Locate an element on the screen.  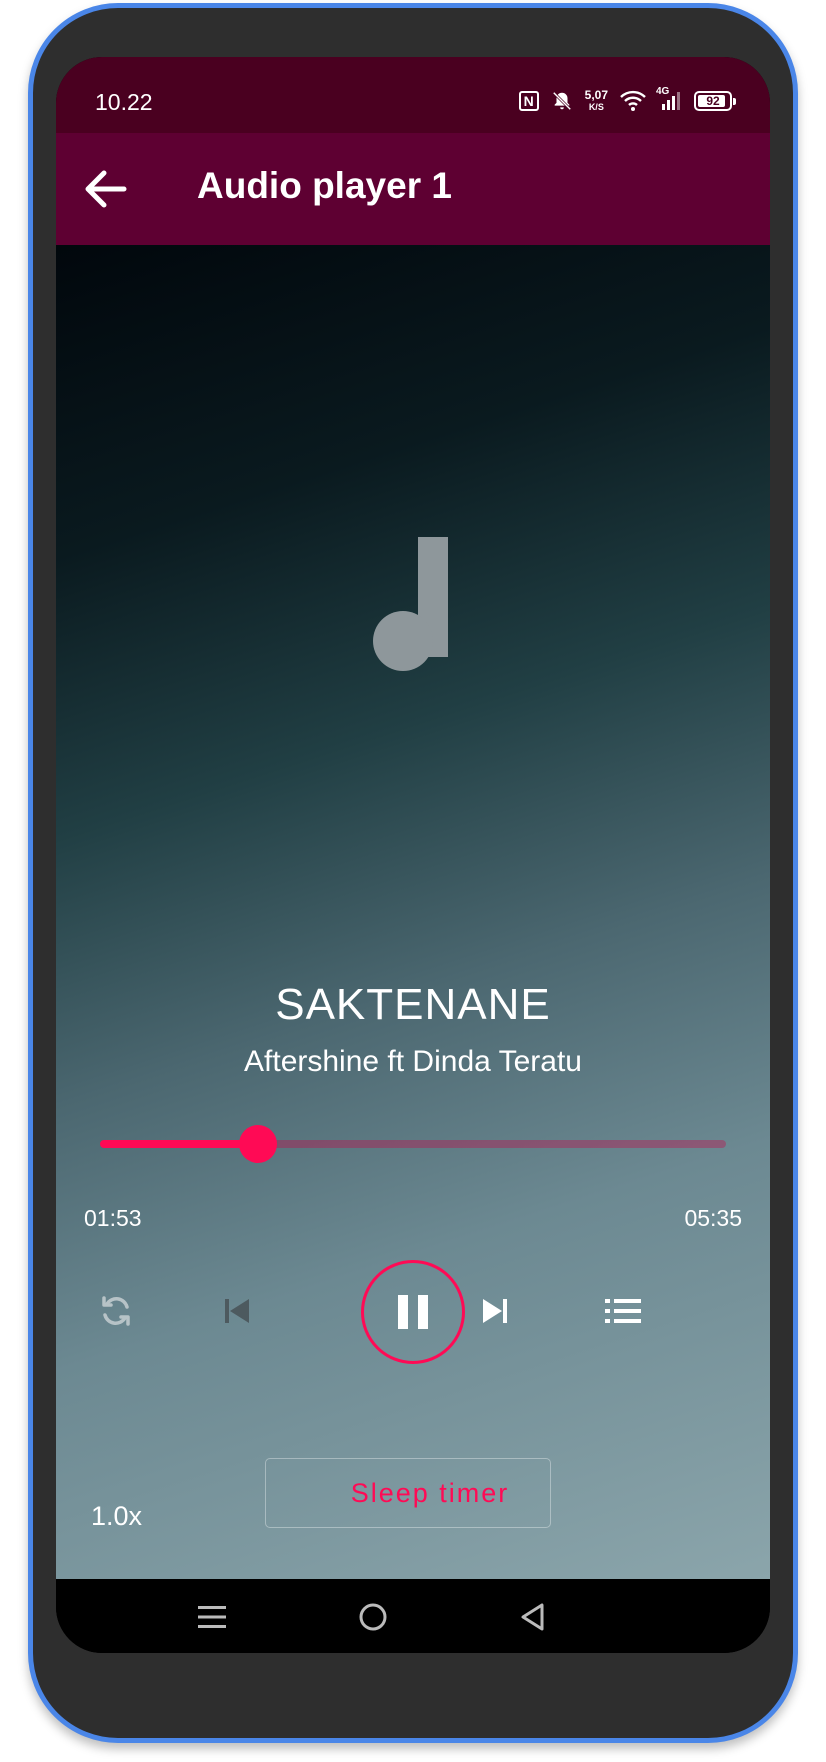
seek-slider is located at coordinates (413, 1145).